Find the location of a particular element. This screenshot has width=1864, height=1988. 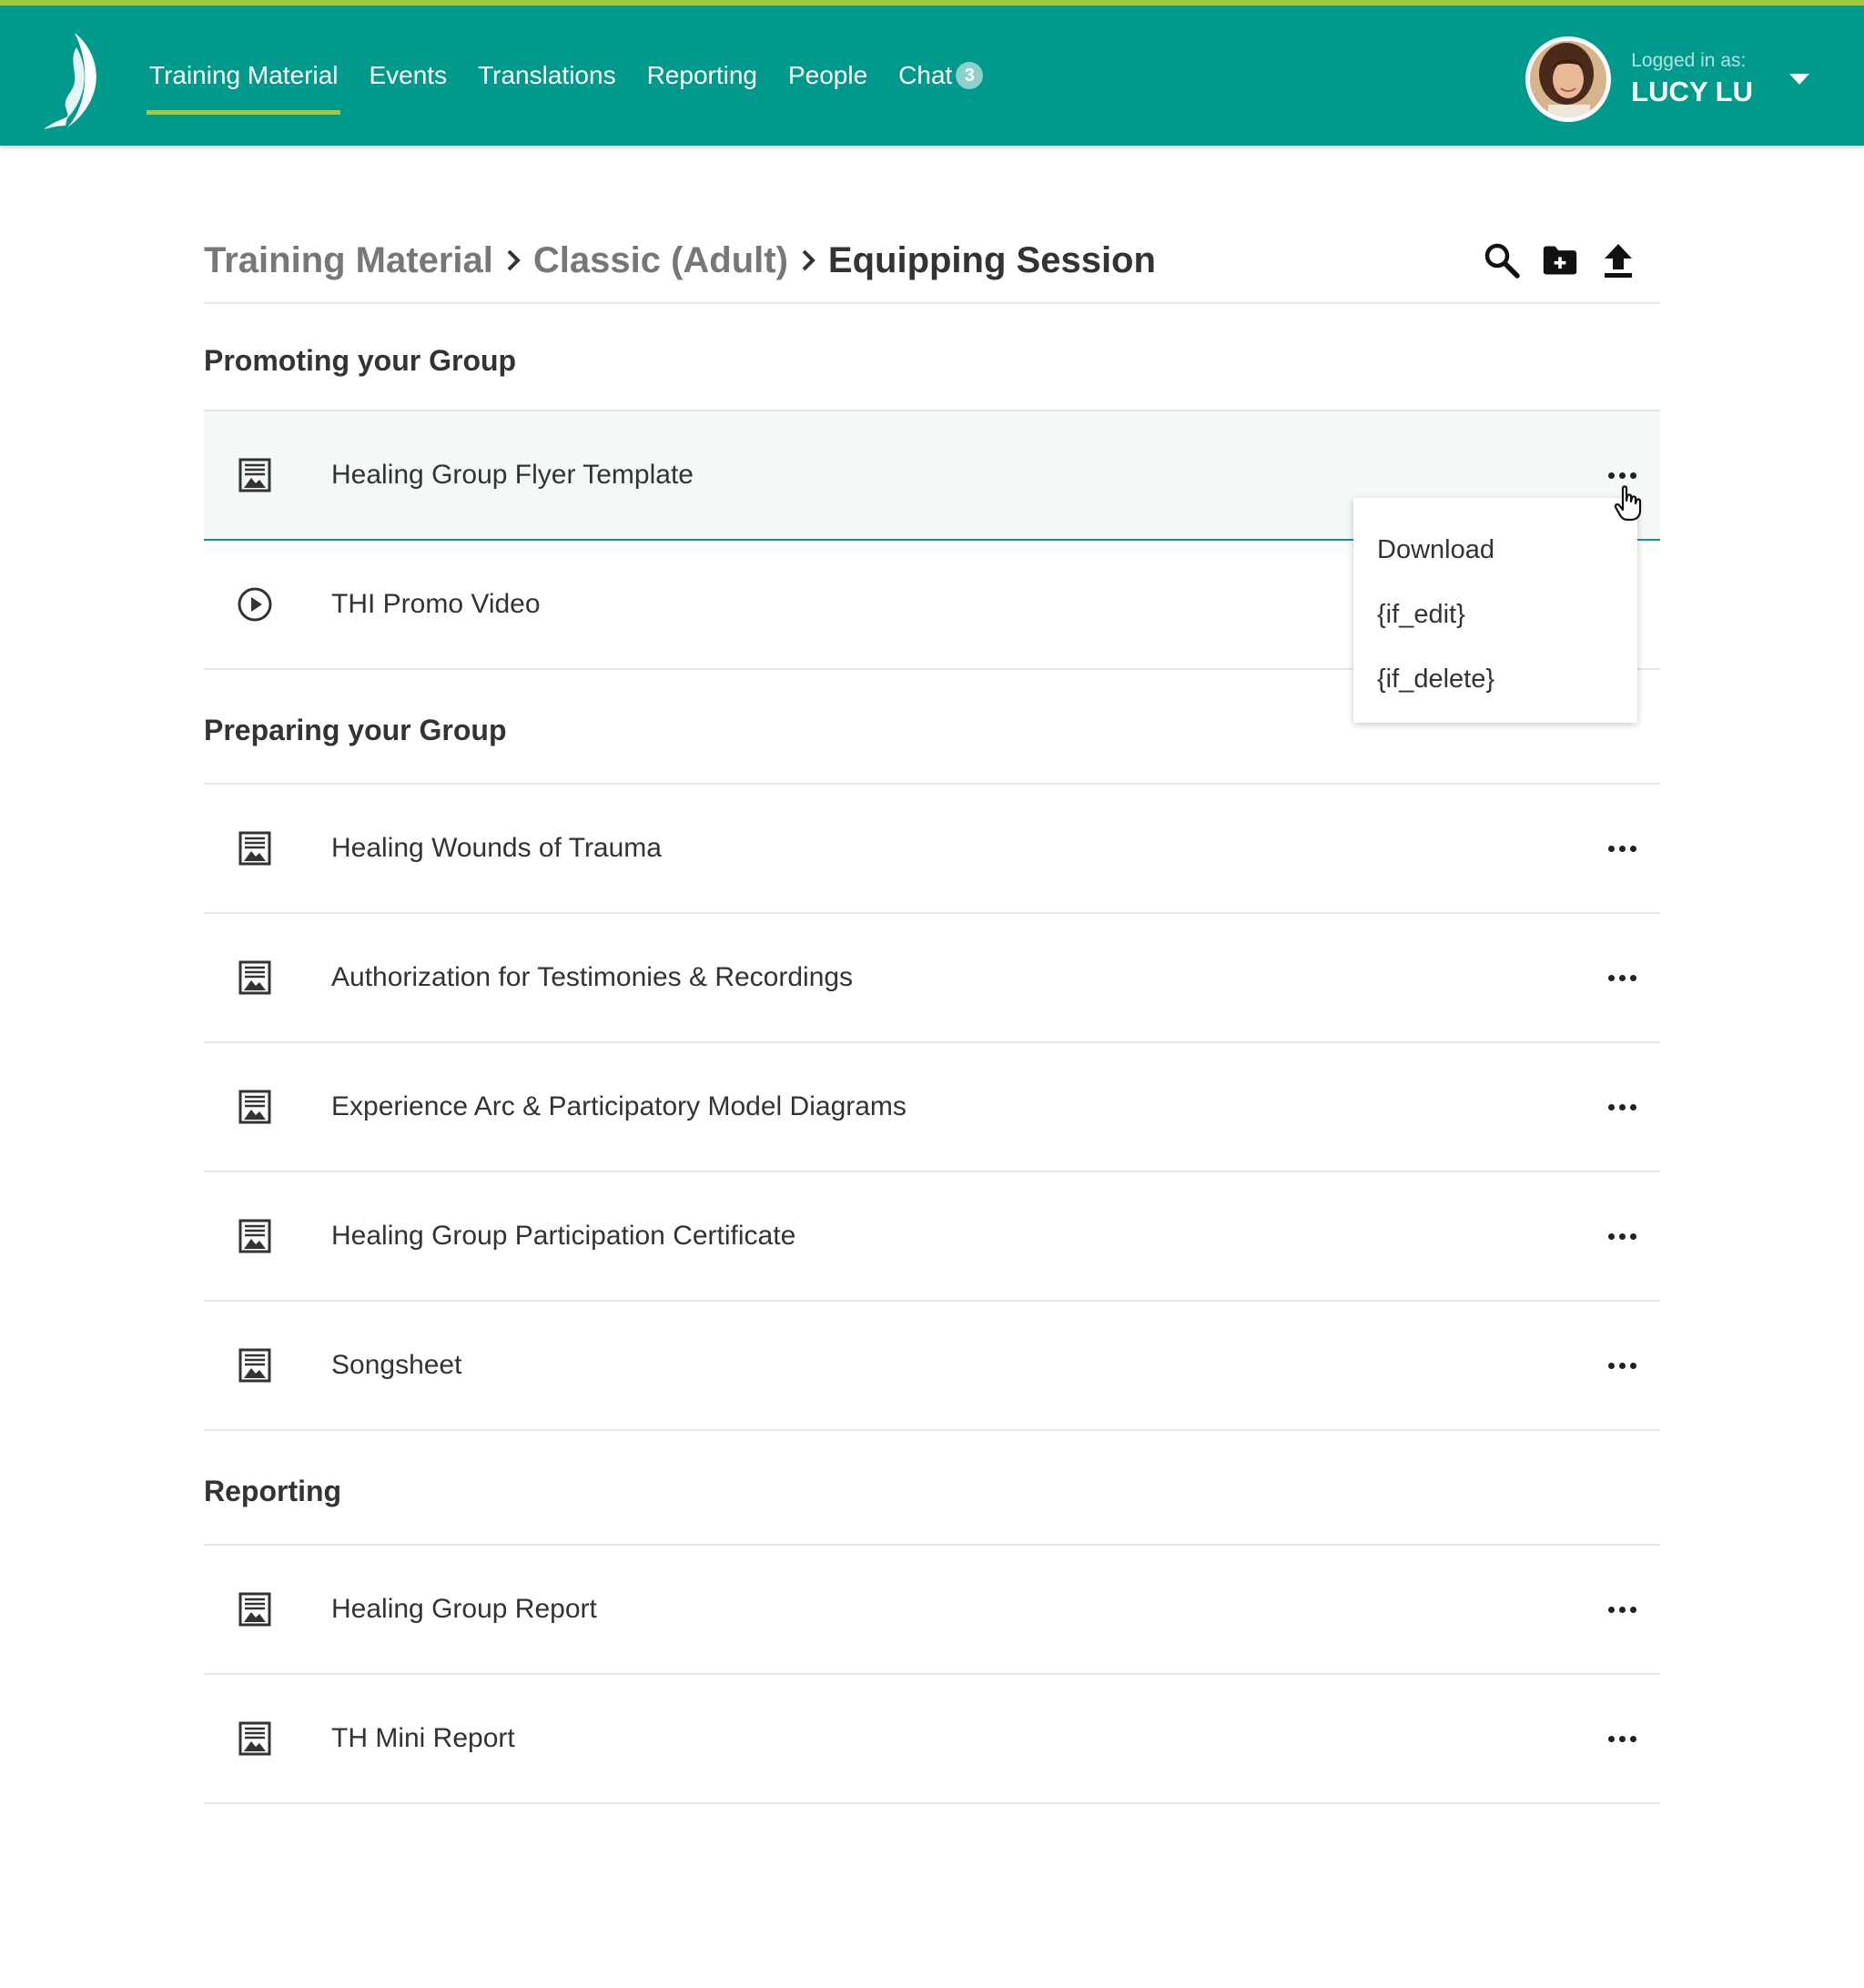

chevron-down-icon is located at coordinates (1799, 80).